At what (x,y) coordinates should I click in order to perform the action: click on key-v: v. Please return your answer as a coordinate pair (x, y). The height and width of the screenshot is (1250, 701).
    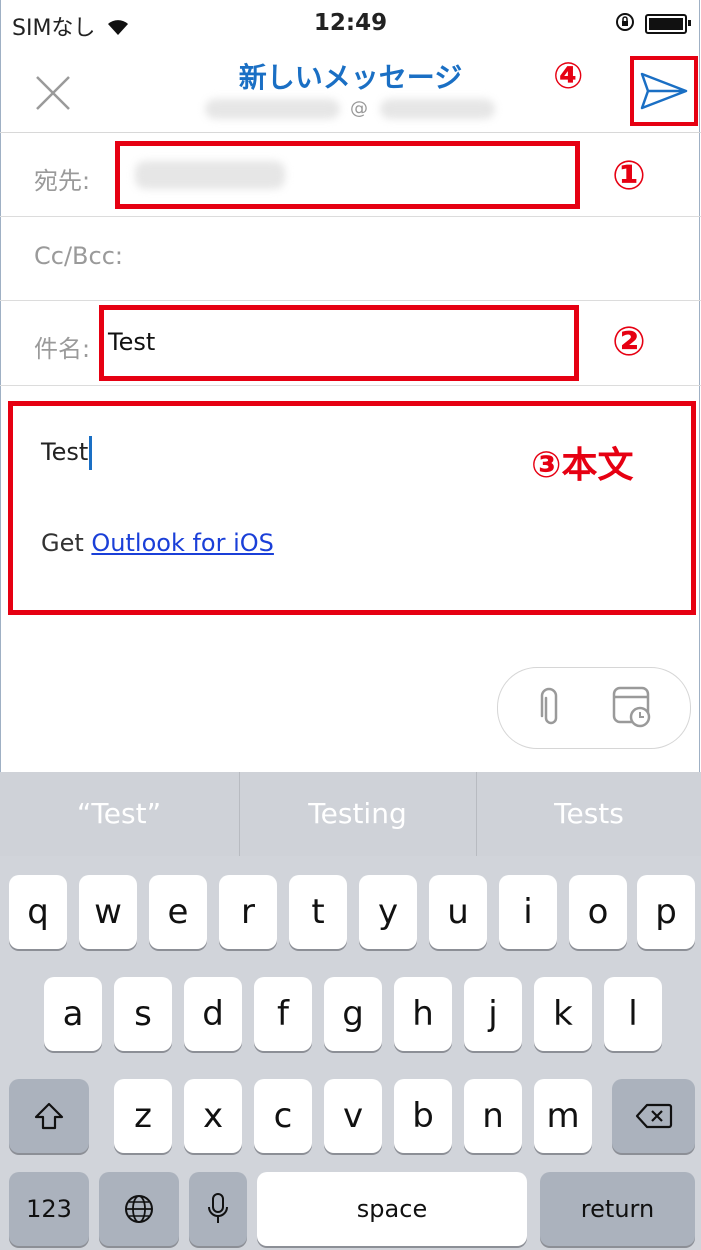
    Looking at the image, I should click on (353, 1116).